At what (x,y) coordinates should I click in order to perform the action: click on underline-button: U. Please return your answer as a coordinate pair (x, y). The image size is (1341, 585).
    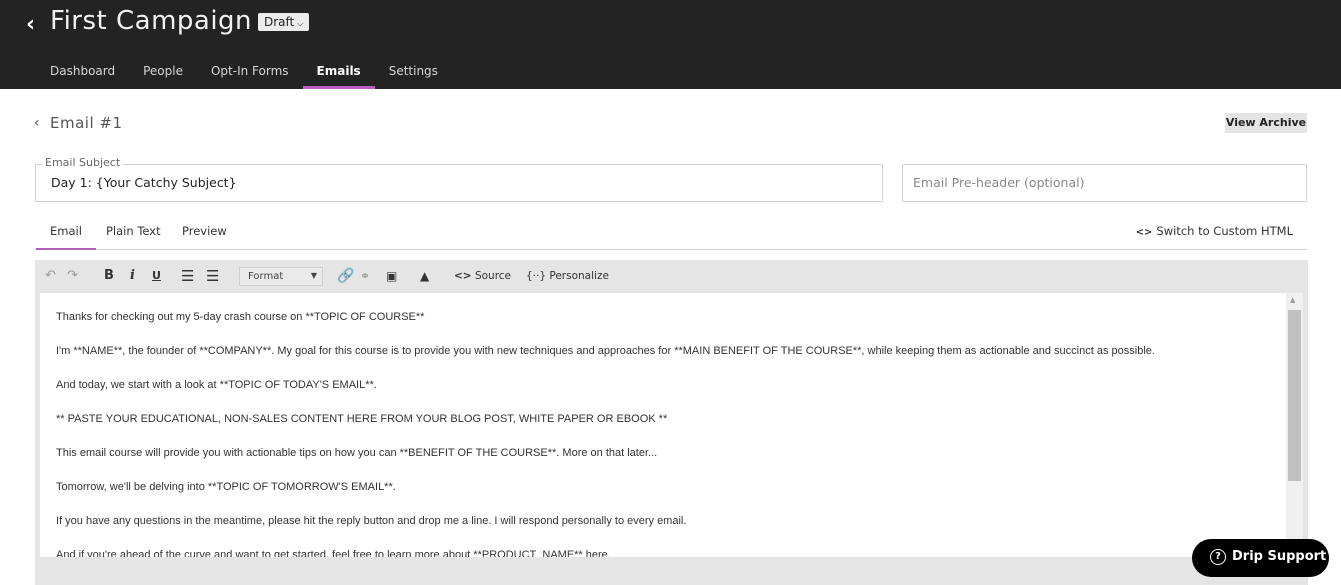
    Looking at the image, I should click on (156, 276).